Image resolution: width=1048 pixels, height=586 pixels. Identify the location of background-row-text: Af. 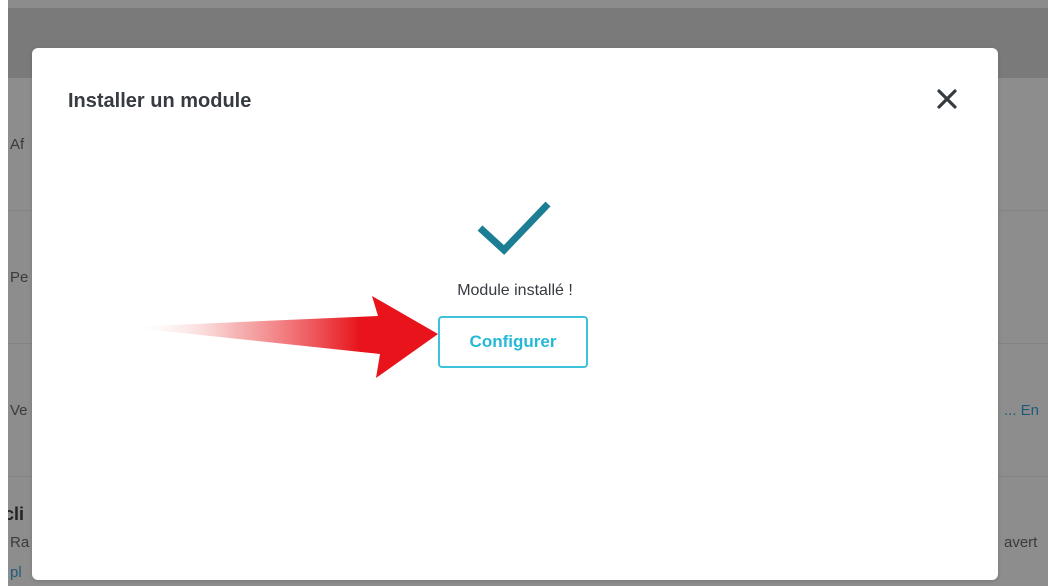
(17, 144).